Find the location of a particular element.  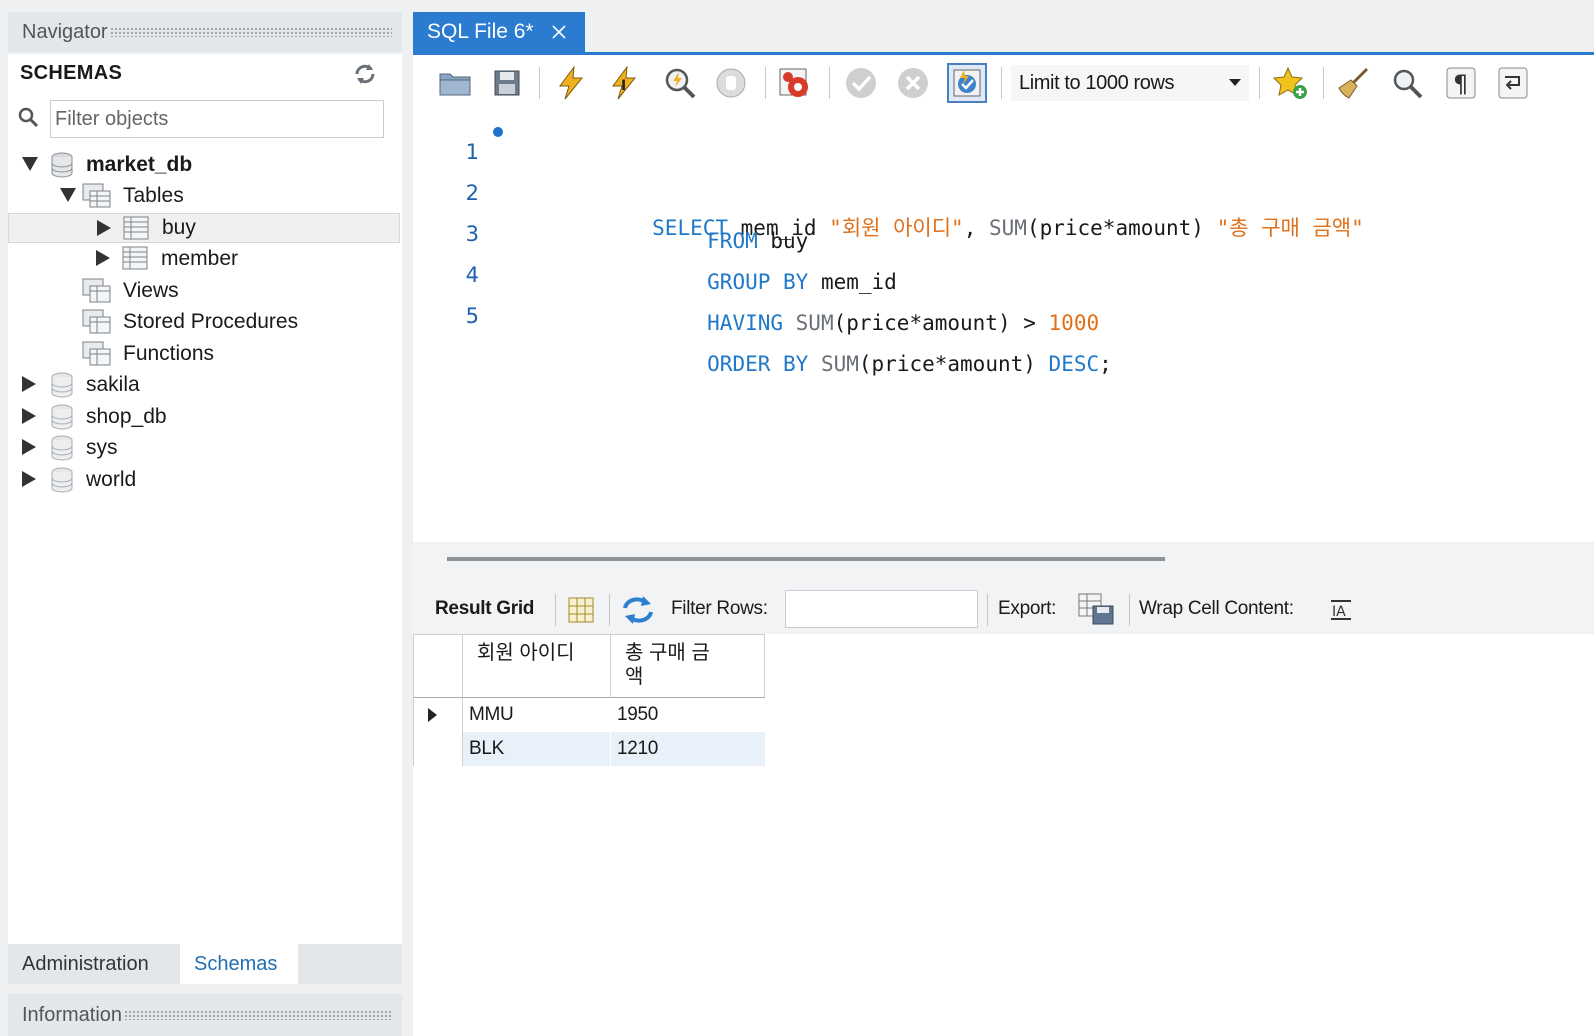

folder-icon is located at coordinates (455, 84).